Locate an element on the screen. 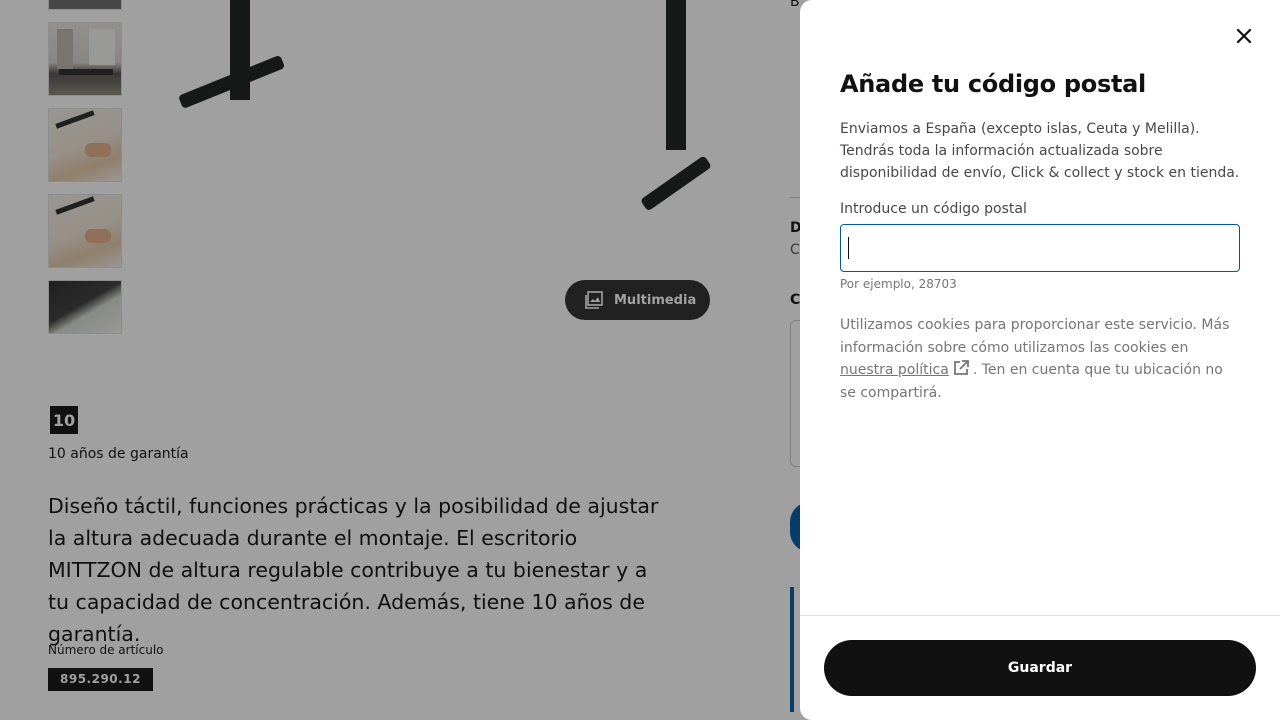 The height and width of the screenshot is (720, 1280). postal-code-input is located at coordinates (1040, 248).